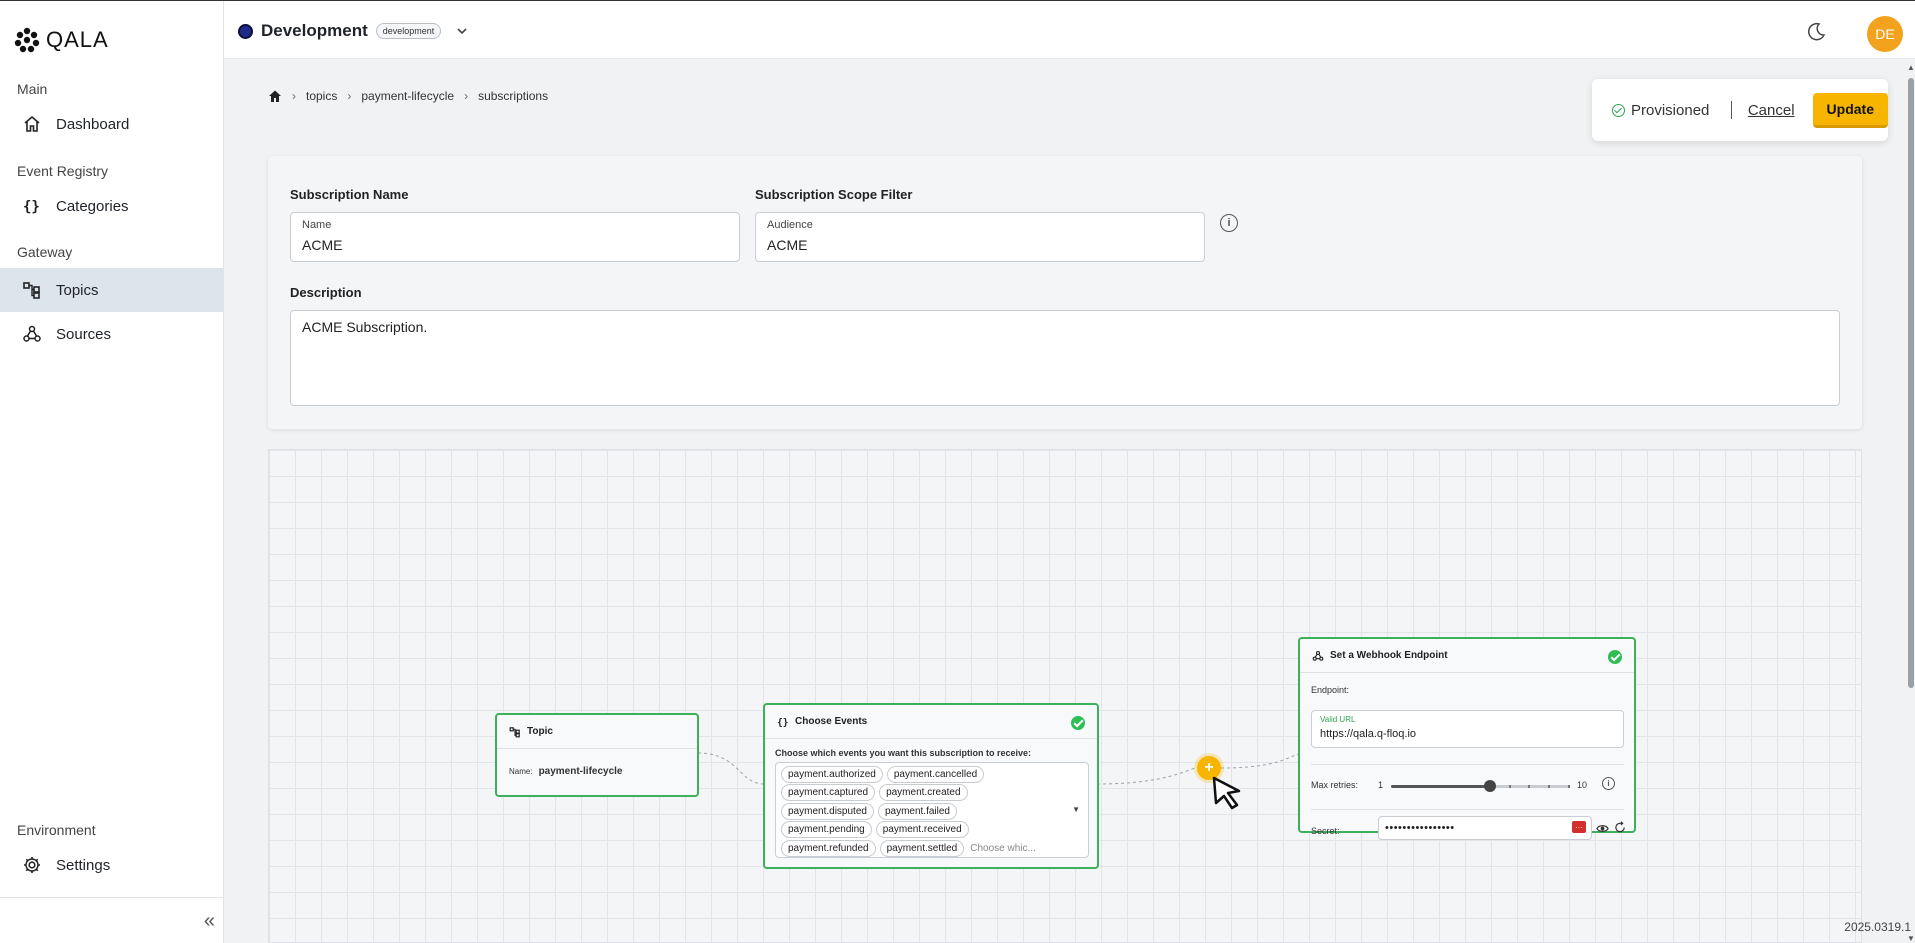 Image resolution: width=1915 pixels, height=943 pixels. Describe the element at coordinates (831, 721) in the screenshot. I see `events-node-title: Choose Events` at that location.